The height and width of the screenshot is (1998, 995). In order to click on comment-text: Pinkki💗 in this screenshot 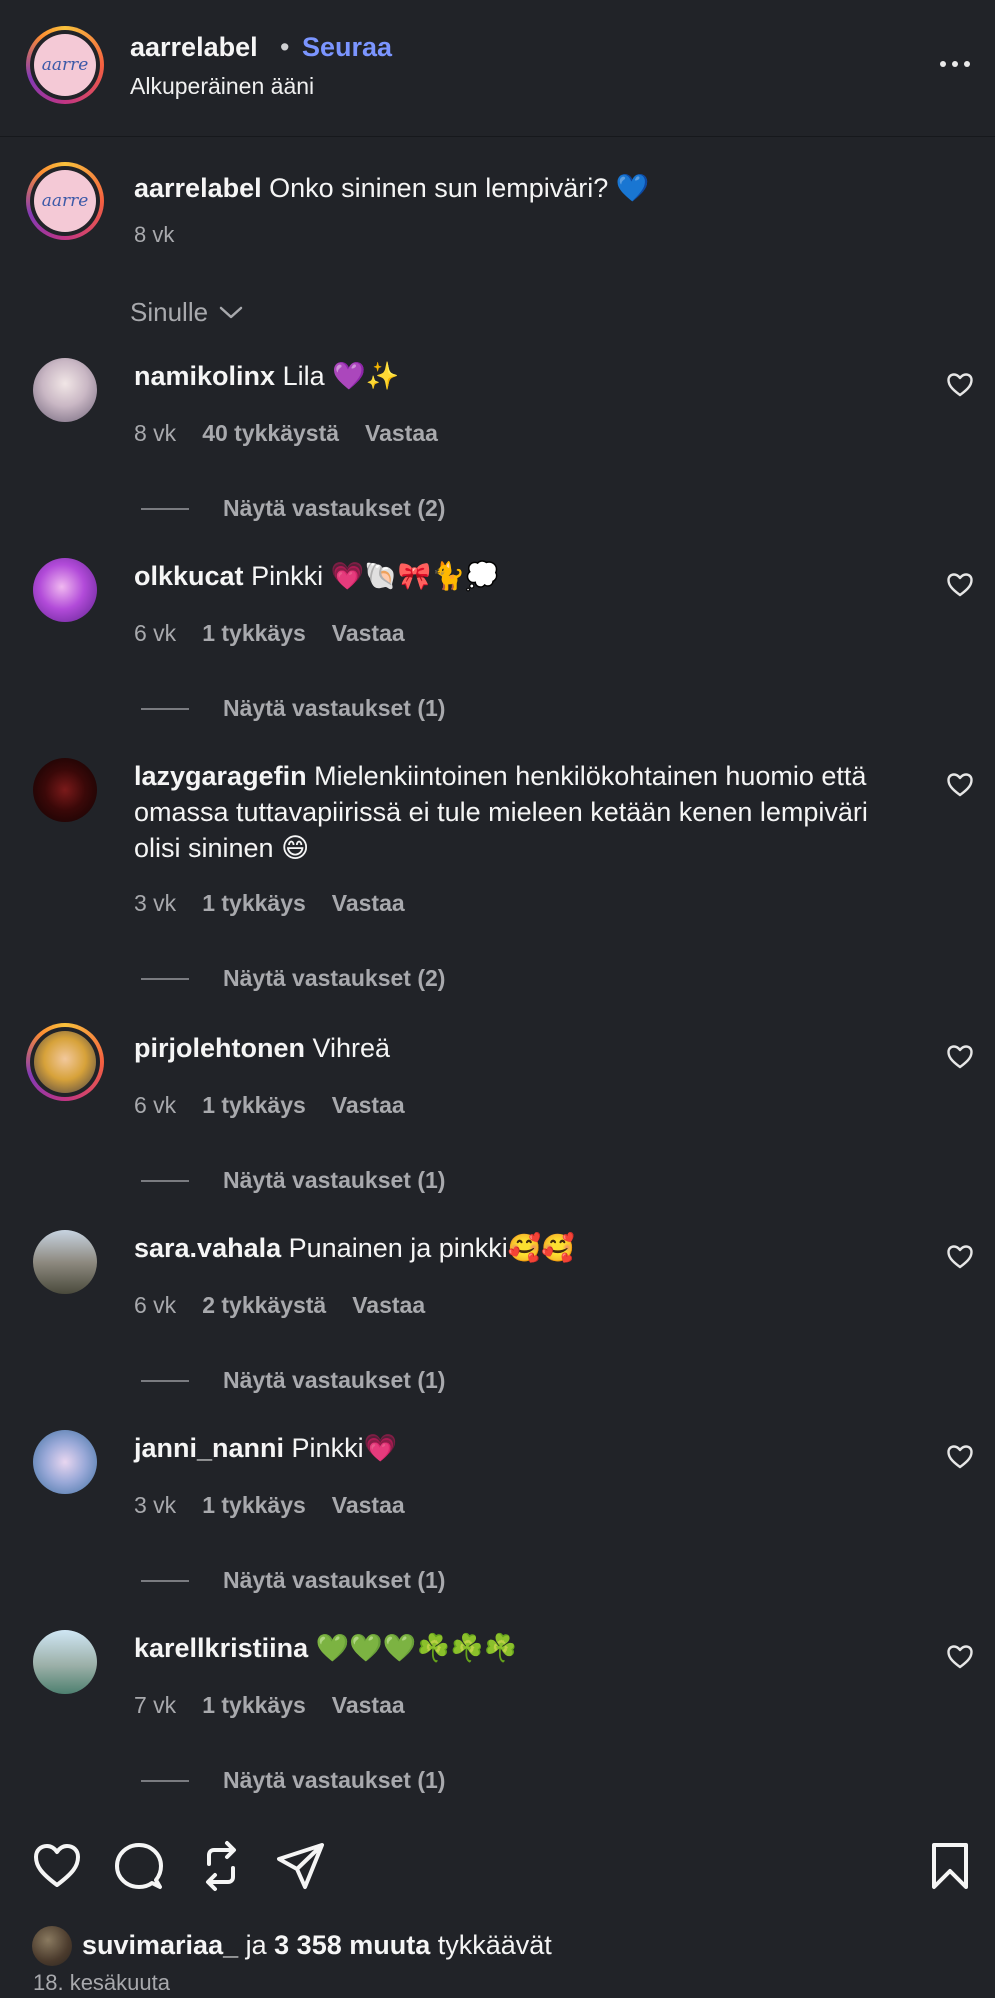, I will do `click(344, 1448)`.